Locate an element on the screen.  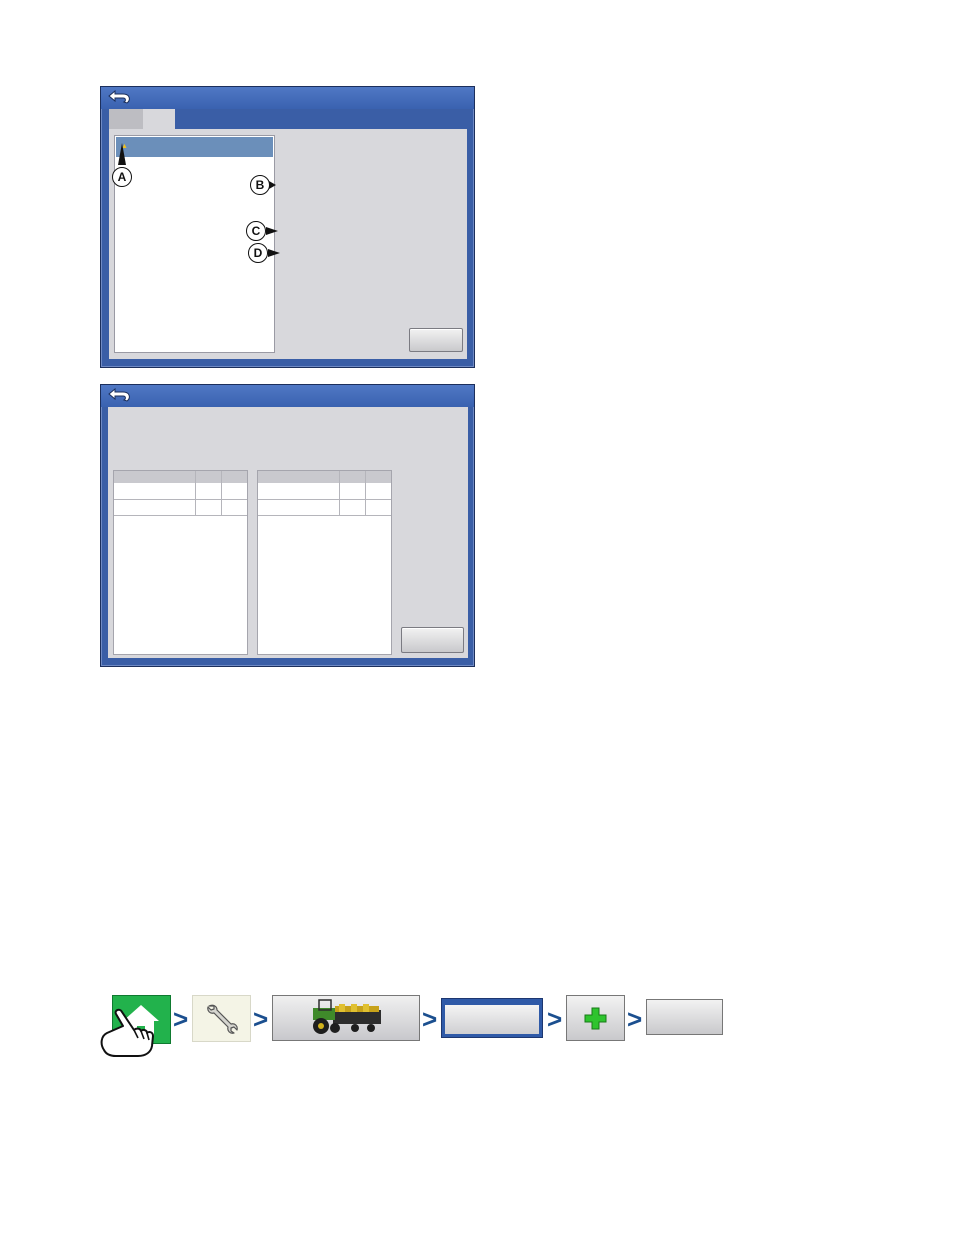
callout-b-pointer is located at coordinates (272, 185).